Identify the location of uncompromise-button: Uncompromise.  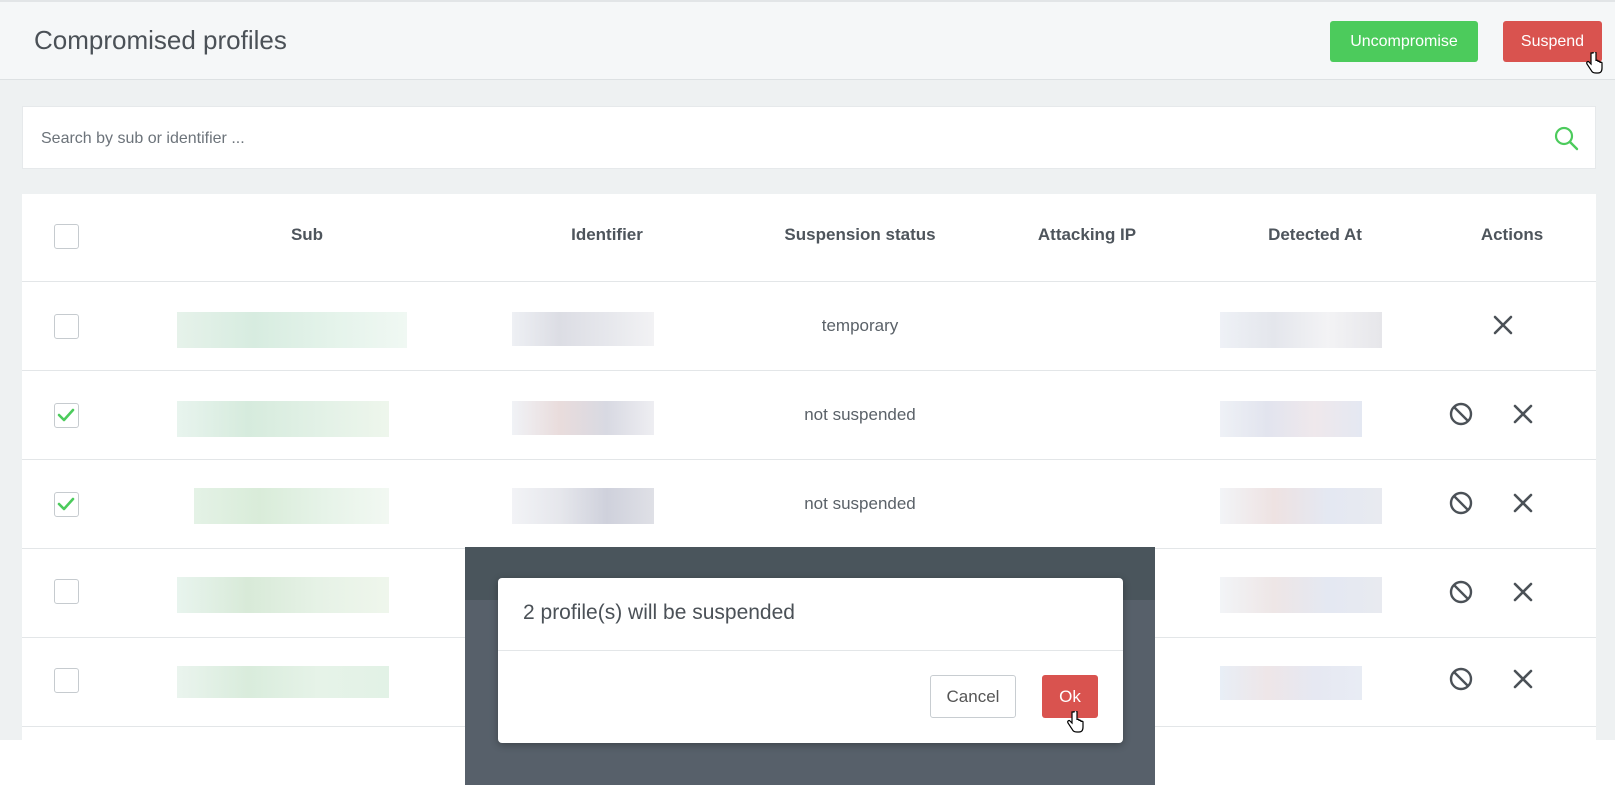
(1404, 41).